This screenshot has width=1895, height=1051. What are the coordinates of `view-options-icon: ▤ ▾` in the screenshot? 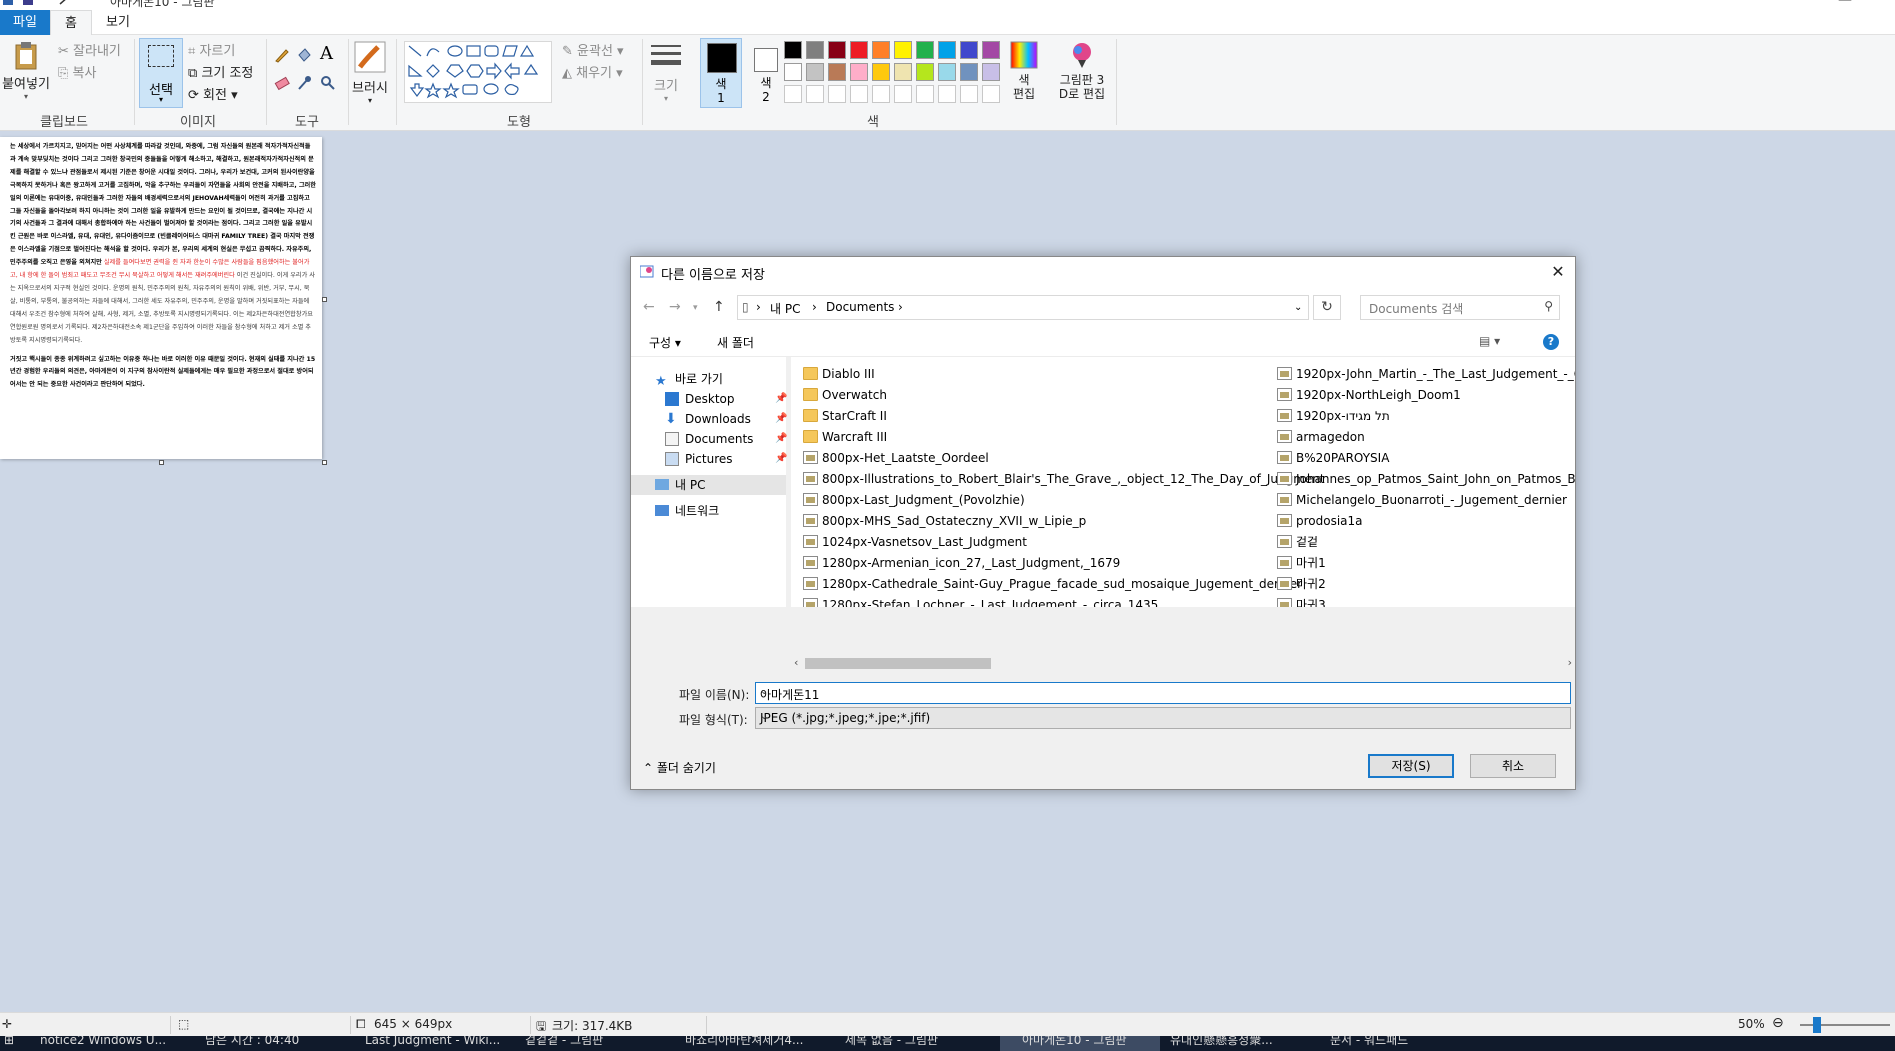 It's located at (1489, 341).